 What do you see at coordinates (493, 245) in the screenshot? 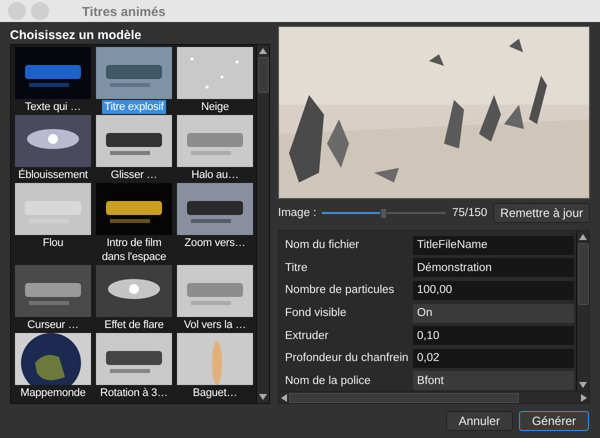
I see `property-field: TitleFileName` at bounding box center [493, 245].